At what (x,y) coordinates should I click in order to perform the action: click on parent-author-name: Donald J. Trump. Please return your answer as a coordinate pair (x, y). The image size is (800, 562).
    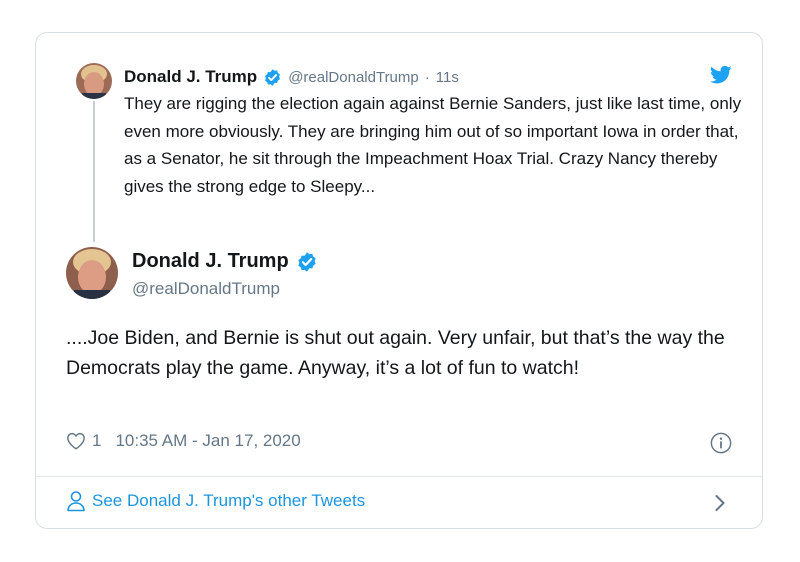
    Looking at the image, I should click on (190, 77).